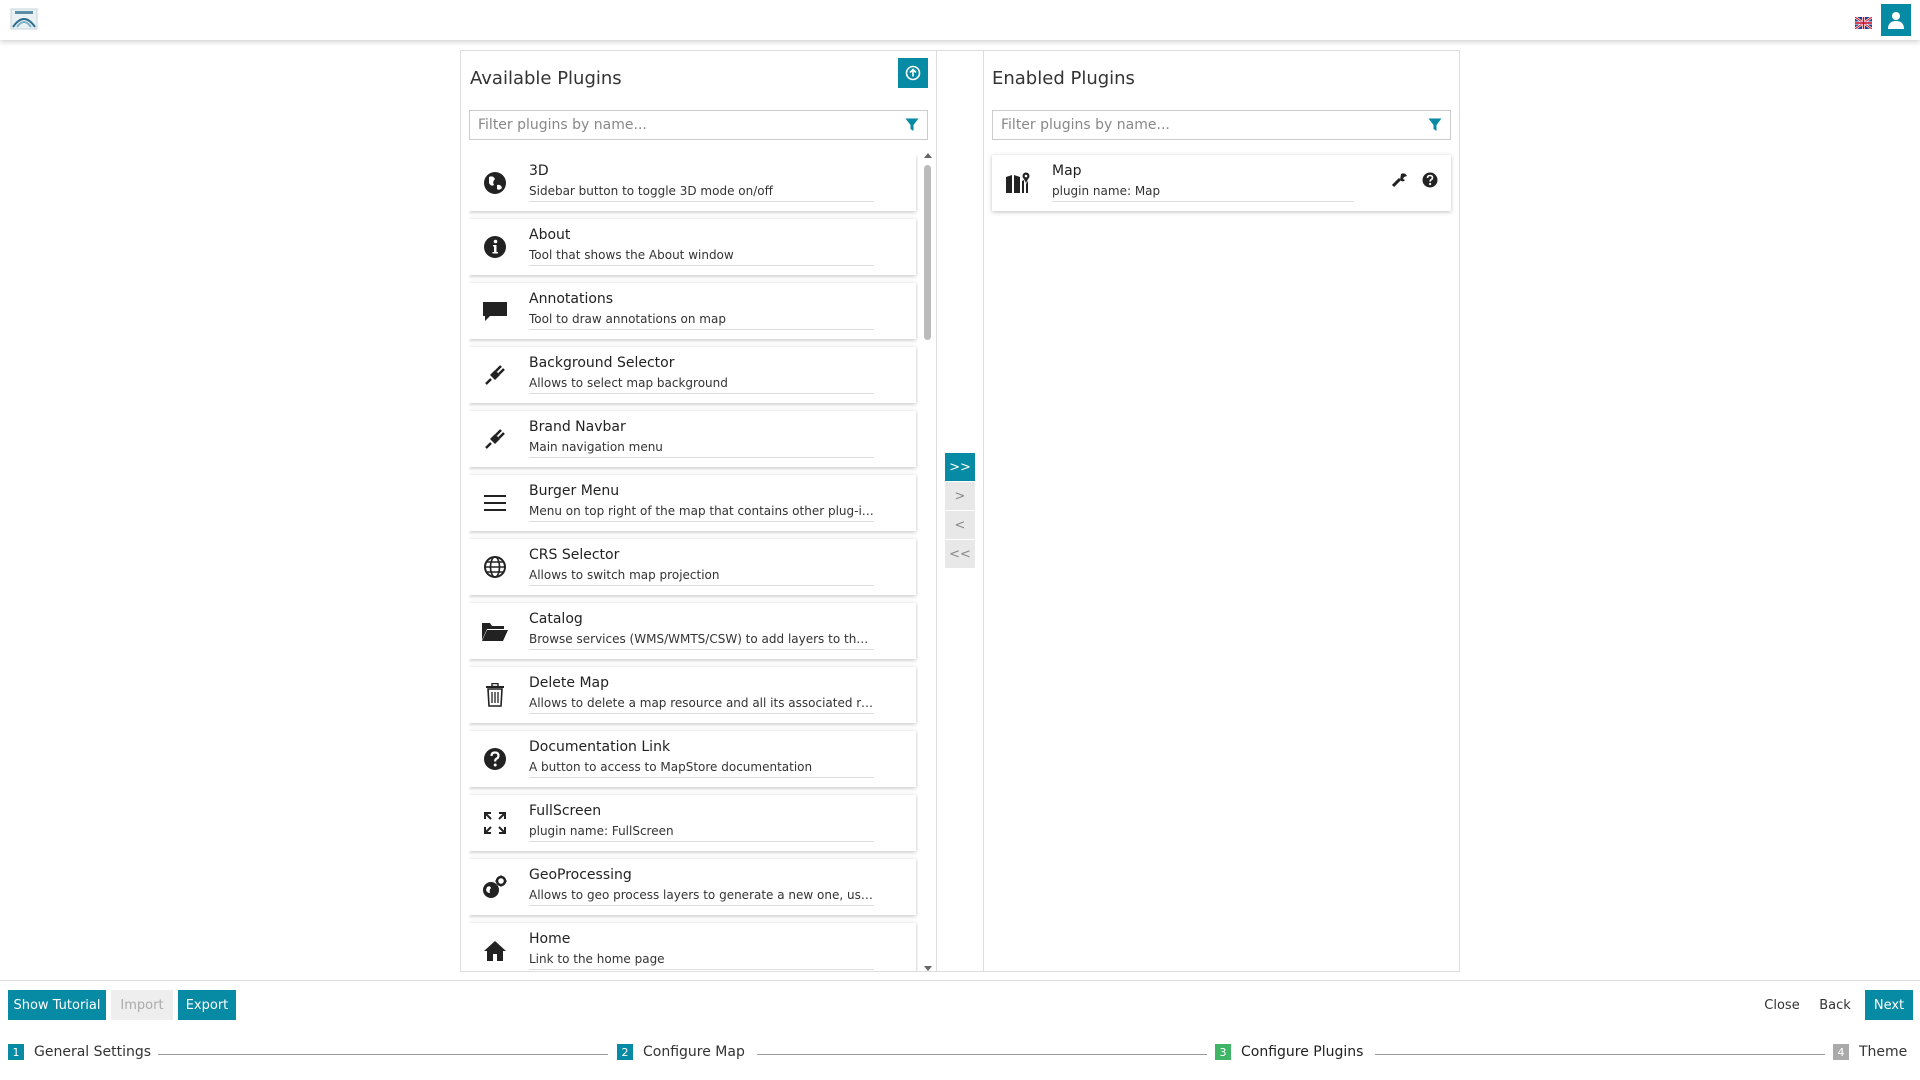  I want to click on move-all-right-button: >>, so click(960, 467).